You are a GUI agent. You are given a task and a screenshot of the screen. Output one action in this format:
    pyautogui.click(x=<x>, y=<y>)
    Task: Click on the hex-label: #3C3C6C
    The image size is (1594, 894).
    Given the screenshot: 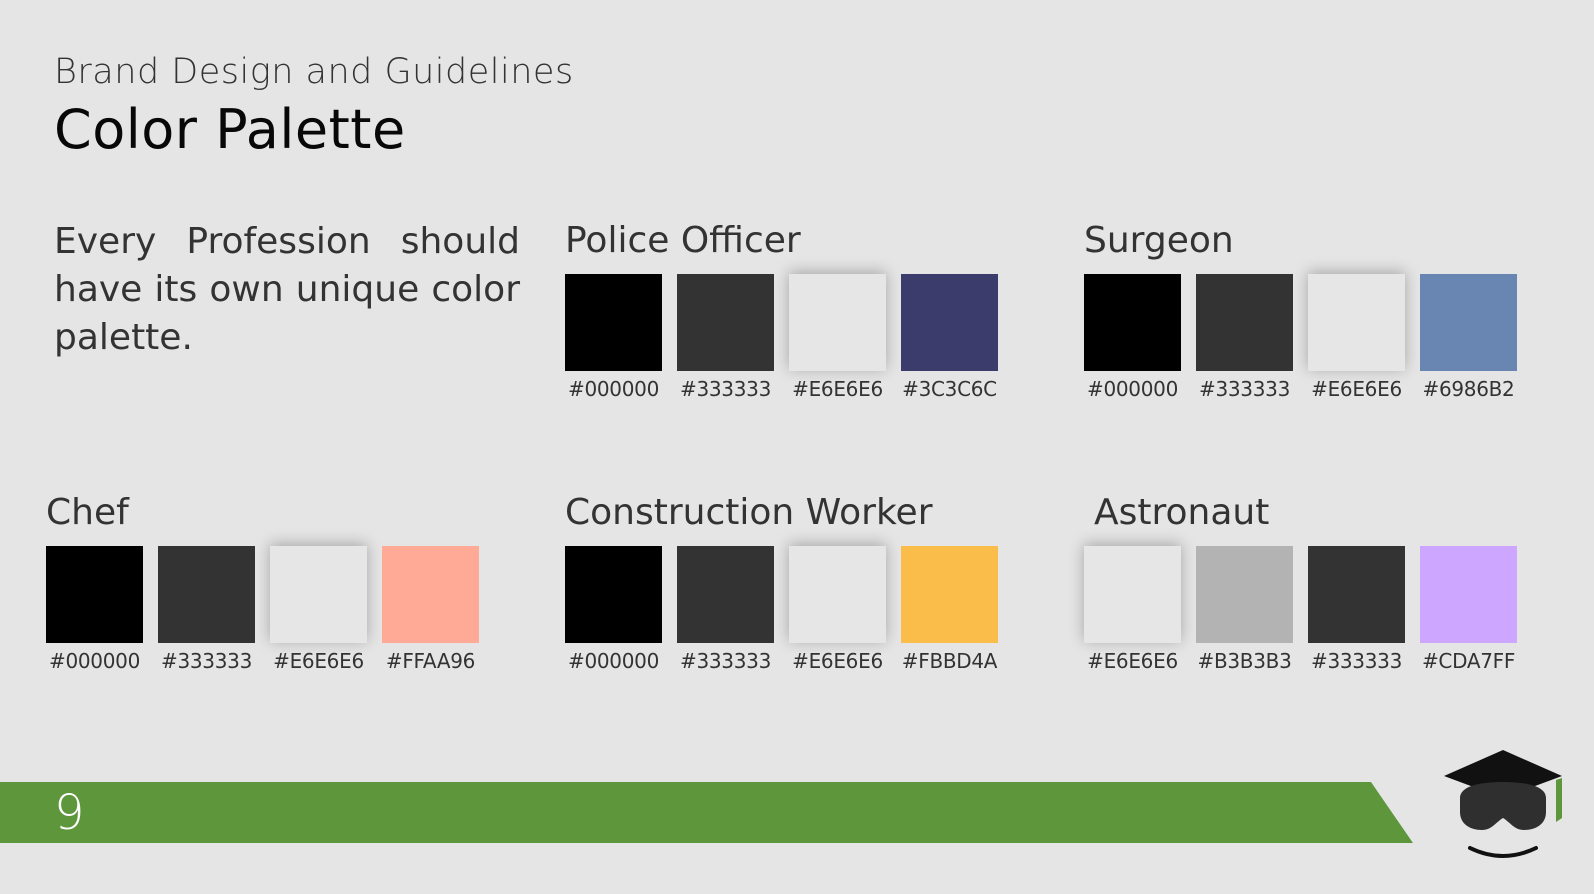 What is the action you would take?
    pyautogui.click(x=949, y=389)
    